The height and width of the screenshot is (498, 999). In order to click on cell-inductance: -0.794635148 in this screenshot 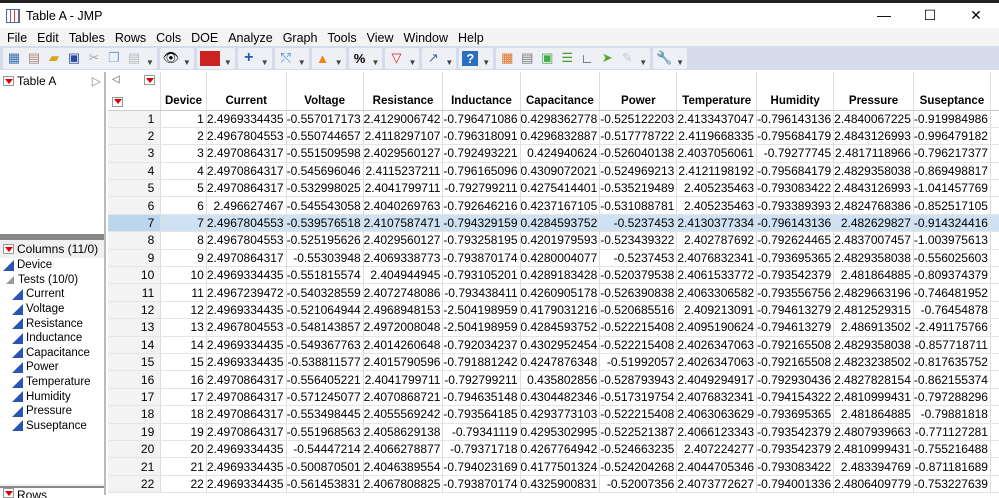, I will do `click(481, 397)`.